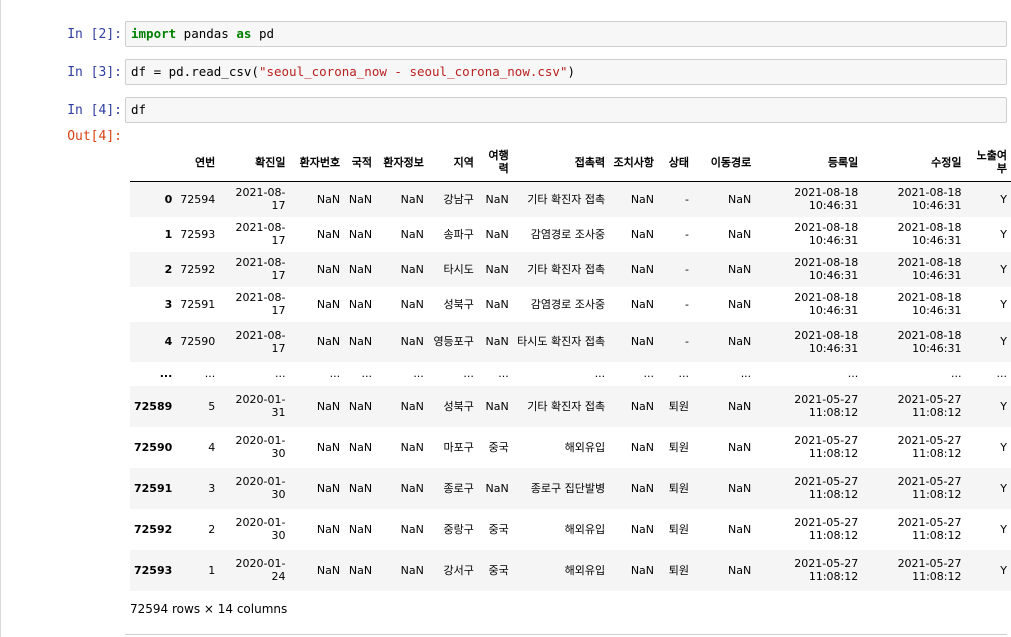 Image resolution: width=1011 pixels, height=637 pixels. I want to click on table-cell: 72591, so click(198, 304).